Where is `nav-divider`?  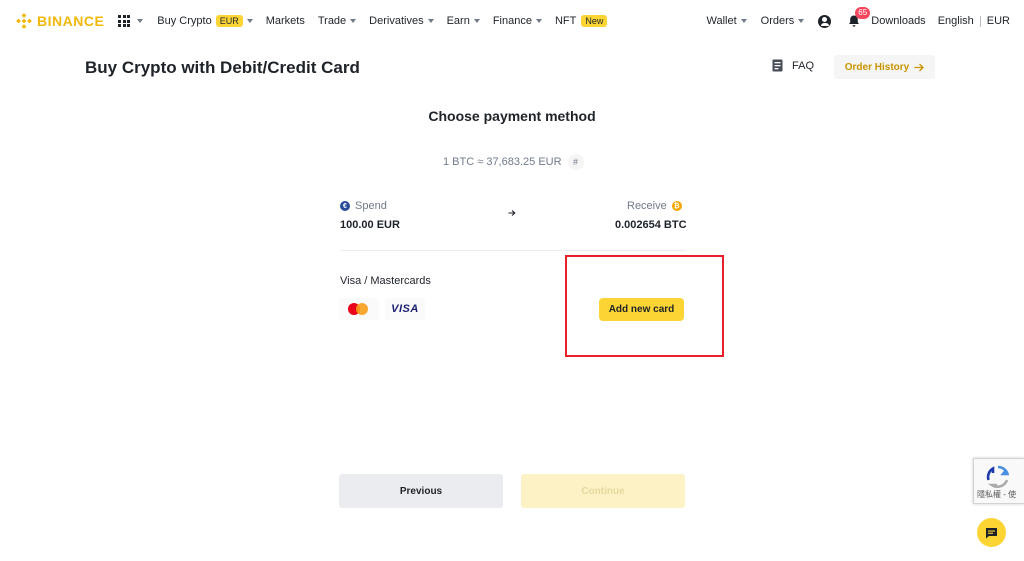 nav-divider is located at coordinates (980, 21).